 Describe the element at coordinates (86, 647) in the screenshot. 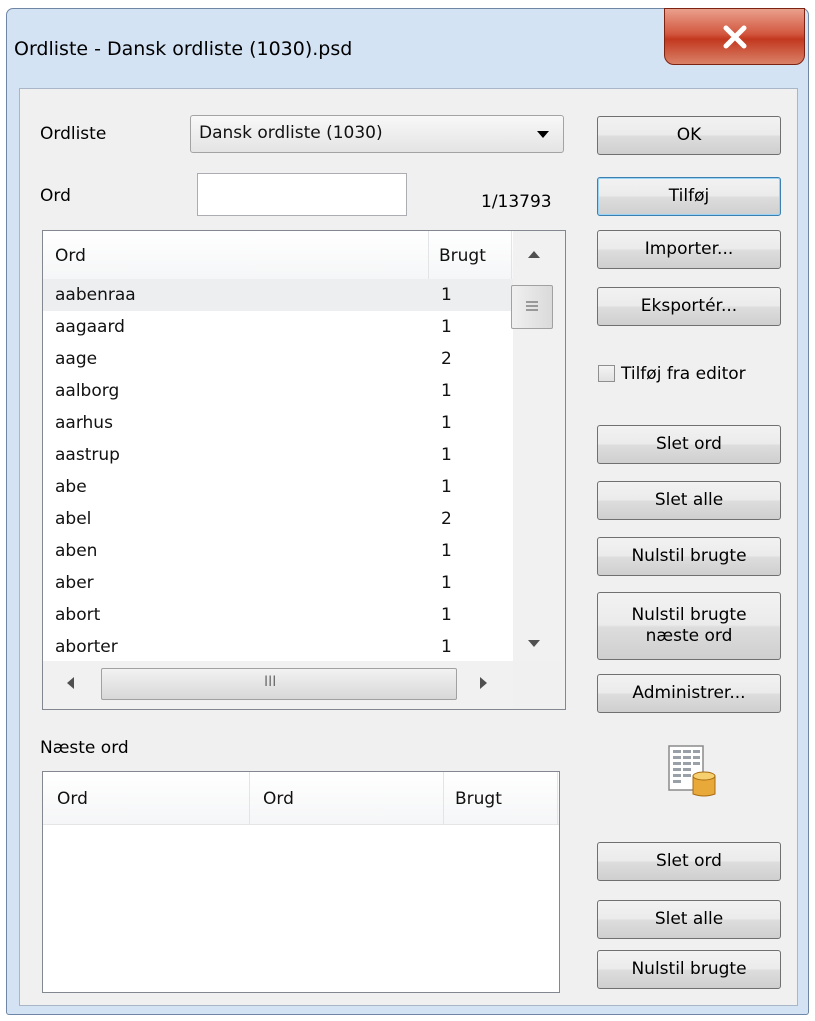

I see `word-cell: aborter` at that location.